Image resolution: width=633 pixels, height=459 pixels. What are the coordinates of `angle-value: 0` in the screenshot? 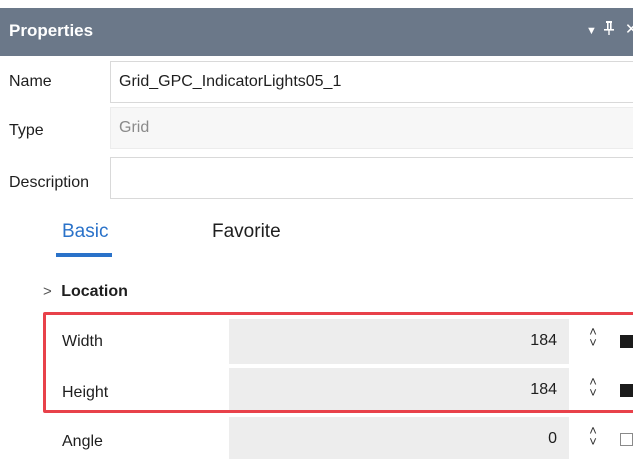 It's located at (552, 438).